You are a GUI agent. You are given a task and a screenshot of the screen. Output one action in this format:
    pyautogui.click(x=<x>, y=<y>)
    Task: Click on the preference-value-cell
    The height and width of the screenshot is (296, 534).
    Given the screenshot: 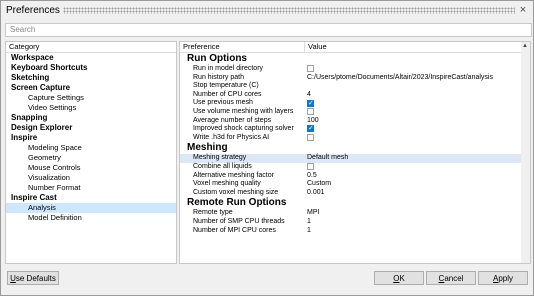 What is the action you would take?
    pyautogui.click(x=310, y=139)
    